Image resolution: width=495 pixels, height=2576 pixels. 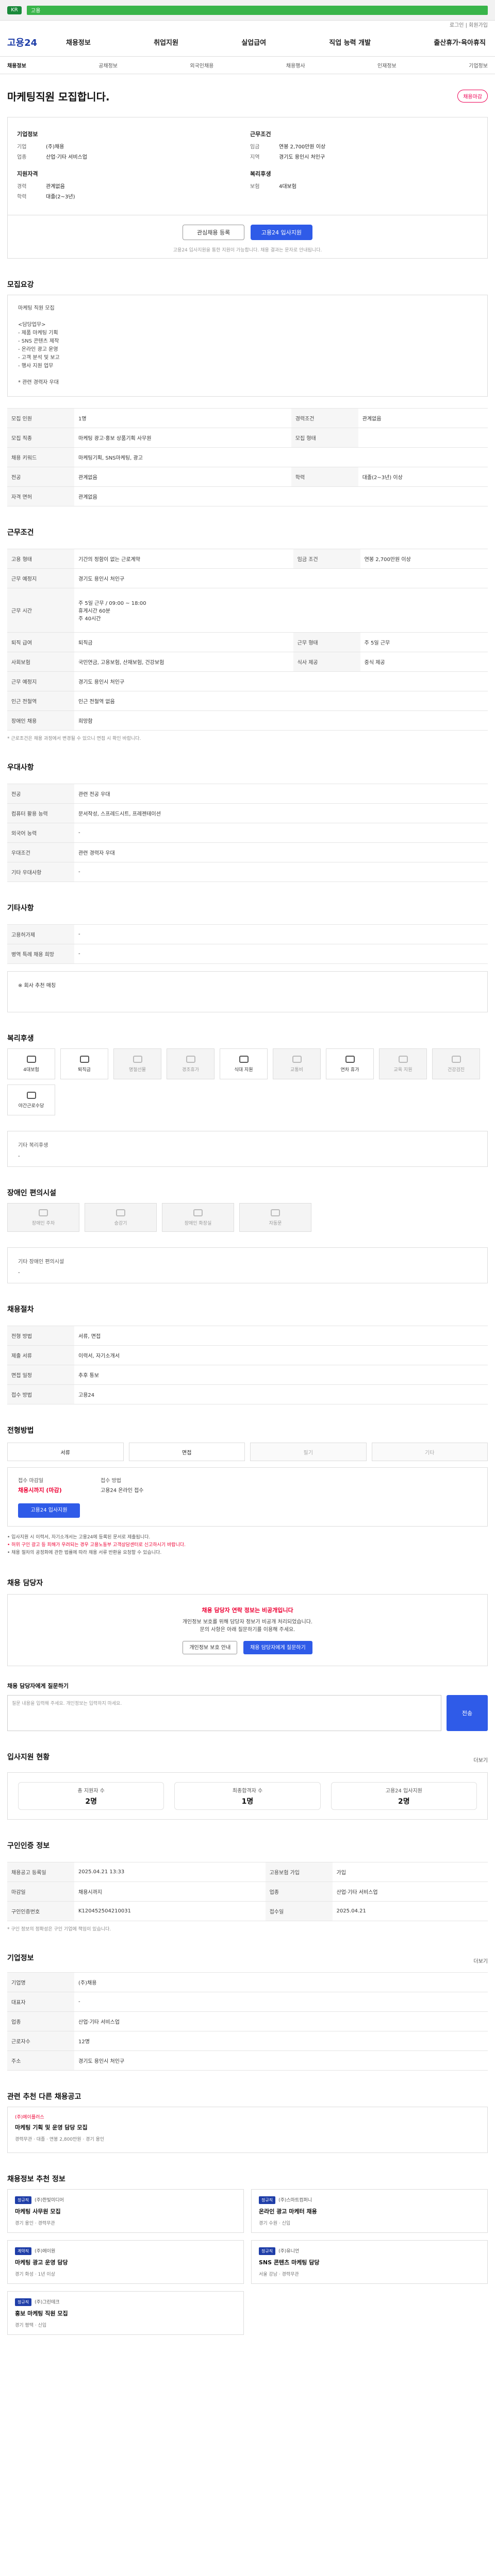 What do you see at coordinates (281, 610) in the screenshot?
I see `table-cell: 주 5일 근무 / 09:00 ~ 18:00 휴게시간 60분 주 40시간` at bounding box center [281, 610].